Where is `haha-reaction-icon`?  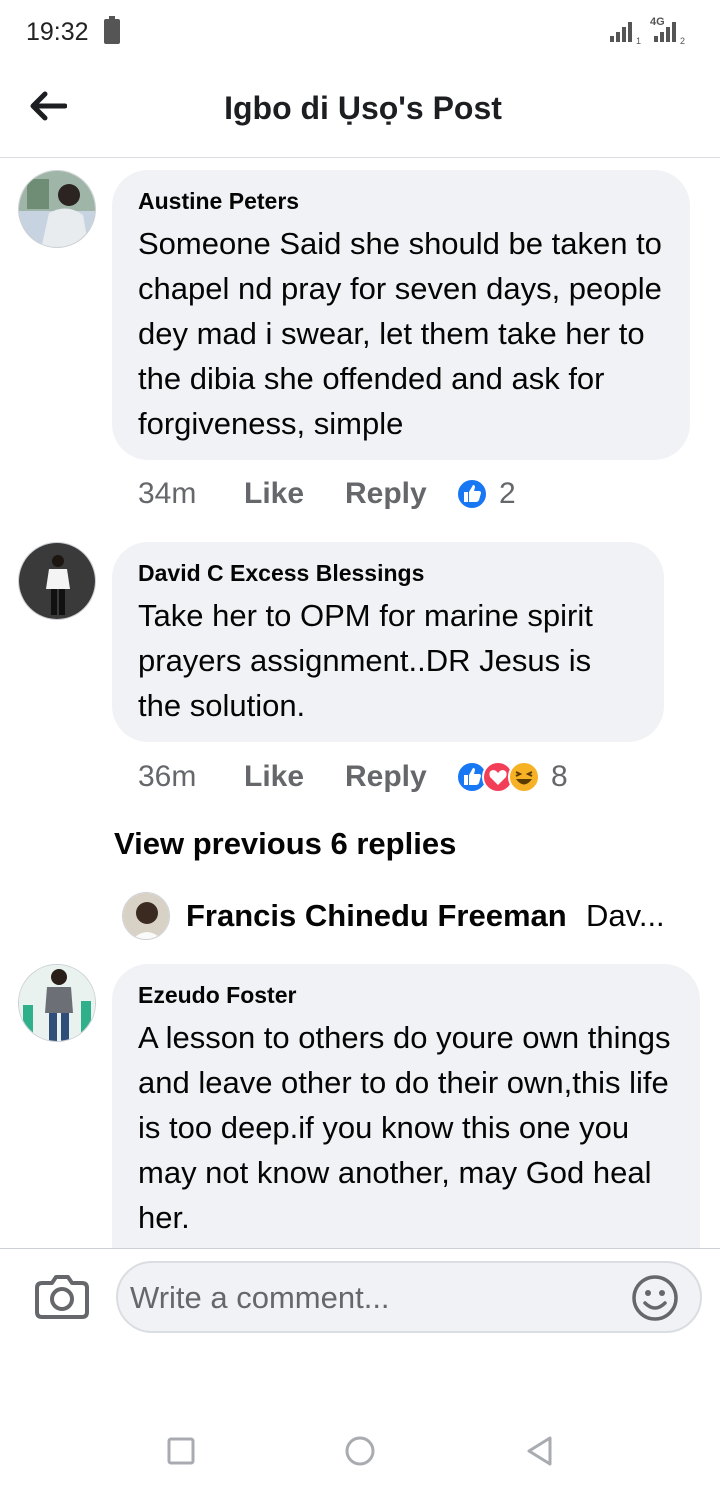 haha-reaction-icon is located at coordinates (524, 777).